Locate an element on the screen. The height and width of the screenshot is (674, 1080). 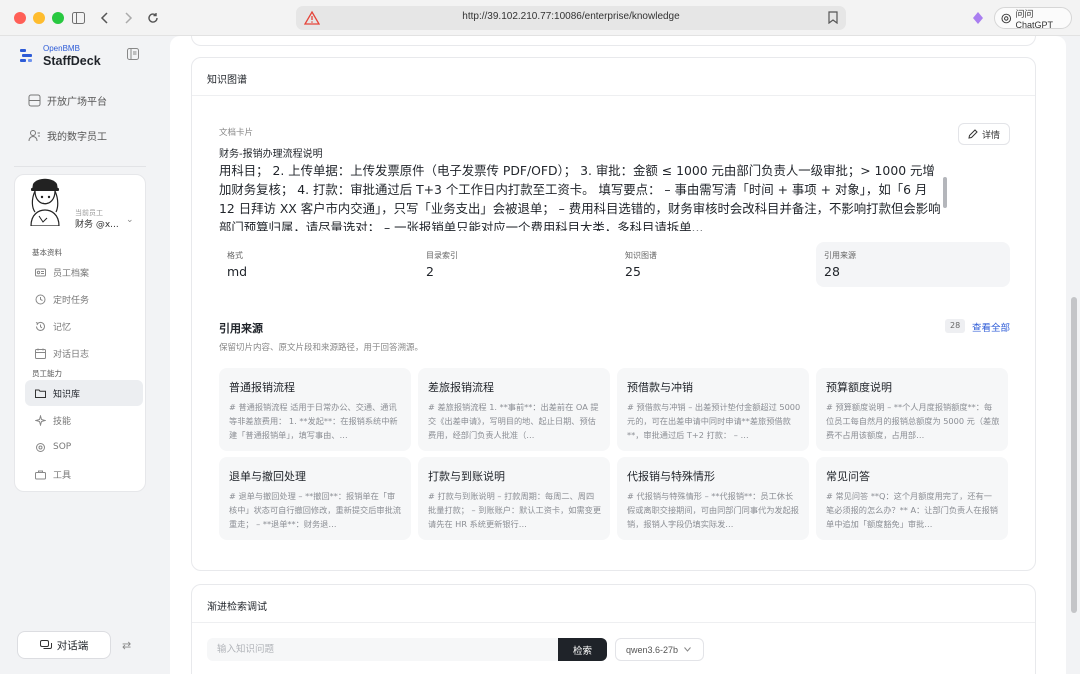
menu-item-chat-logs: 对话日志 is located at coordinates (84, 353).